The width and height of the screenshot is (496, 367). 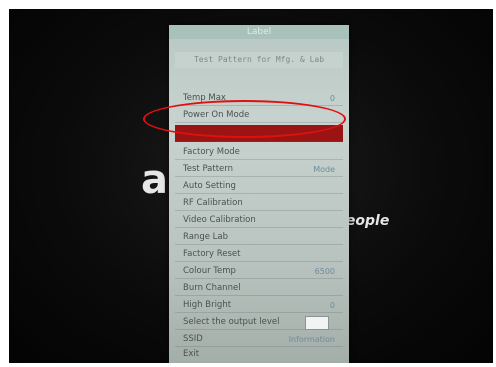 What do you see at coordinates (208, 169) in the screenshot?
I see `menu-item-label: Test Pattern` at bounding box center [208, 169].